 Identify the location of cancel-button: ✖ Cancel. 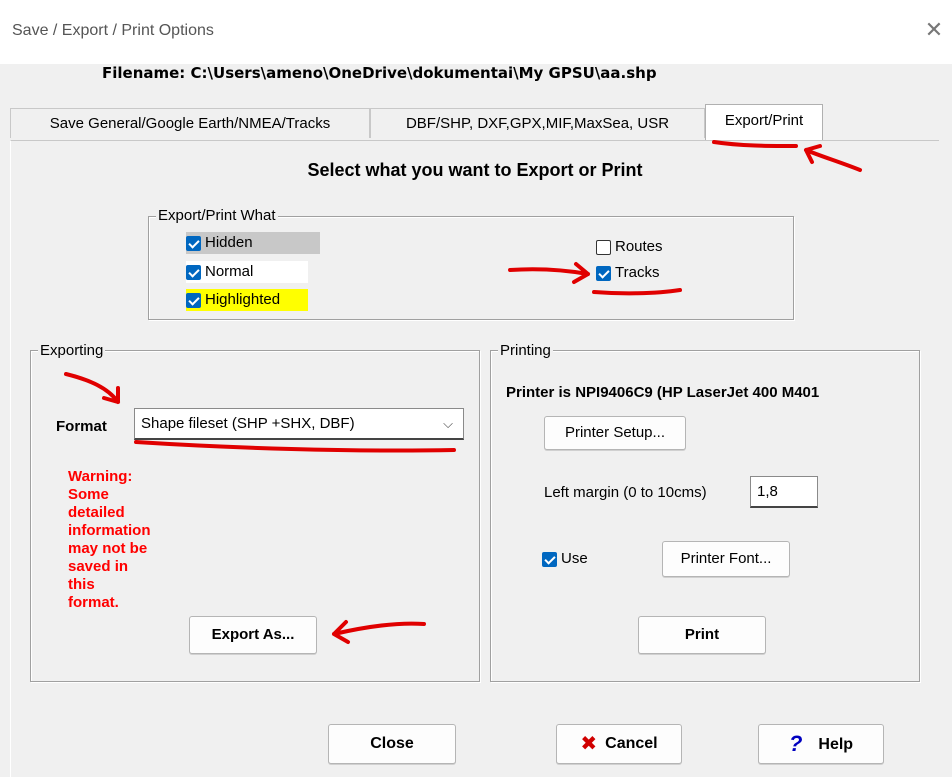
(619, 744).